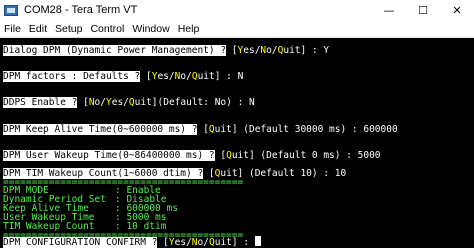 The height and width of the screenshot is (248, 474). I want to click on minimize-button: —, so click(389, 10).